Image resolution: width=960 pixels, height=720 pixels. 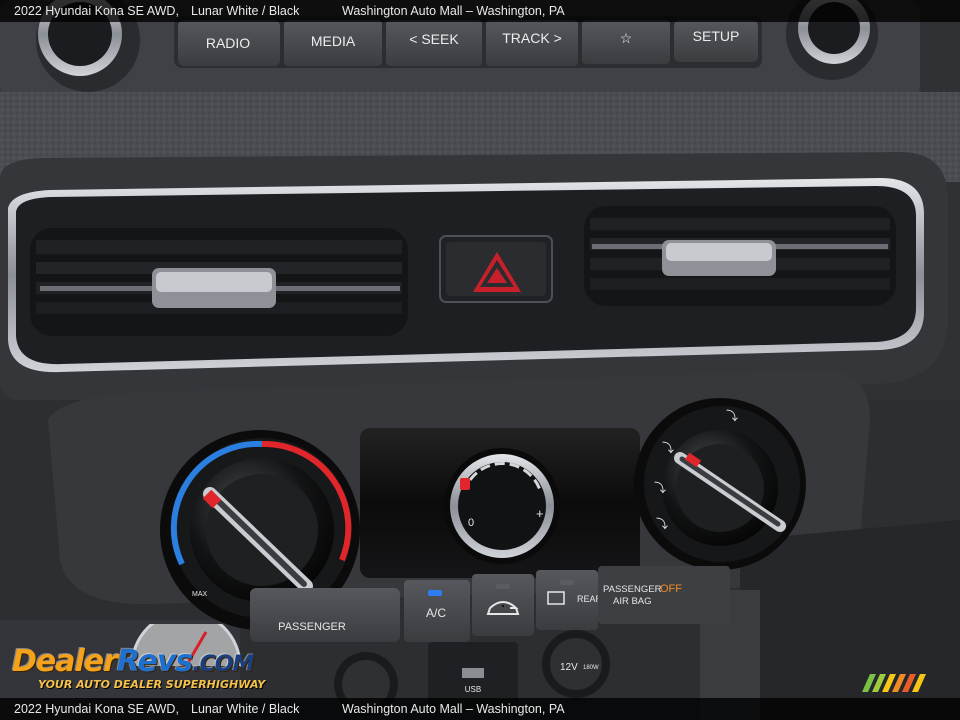 What do you see at coordinates (671, 589) in the screenshot?
I see `airbag-off-status: OFF` at bounding box center [671, 589].